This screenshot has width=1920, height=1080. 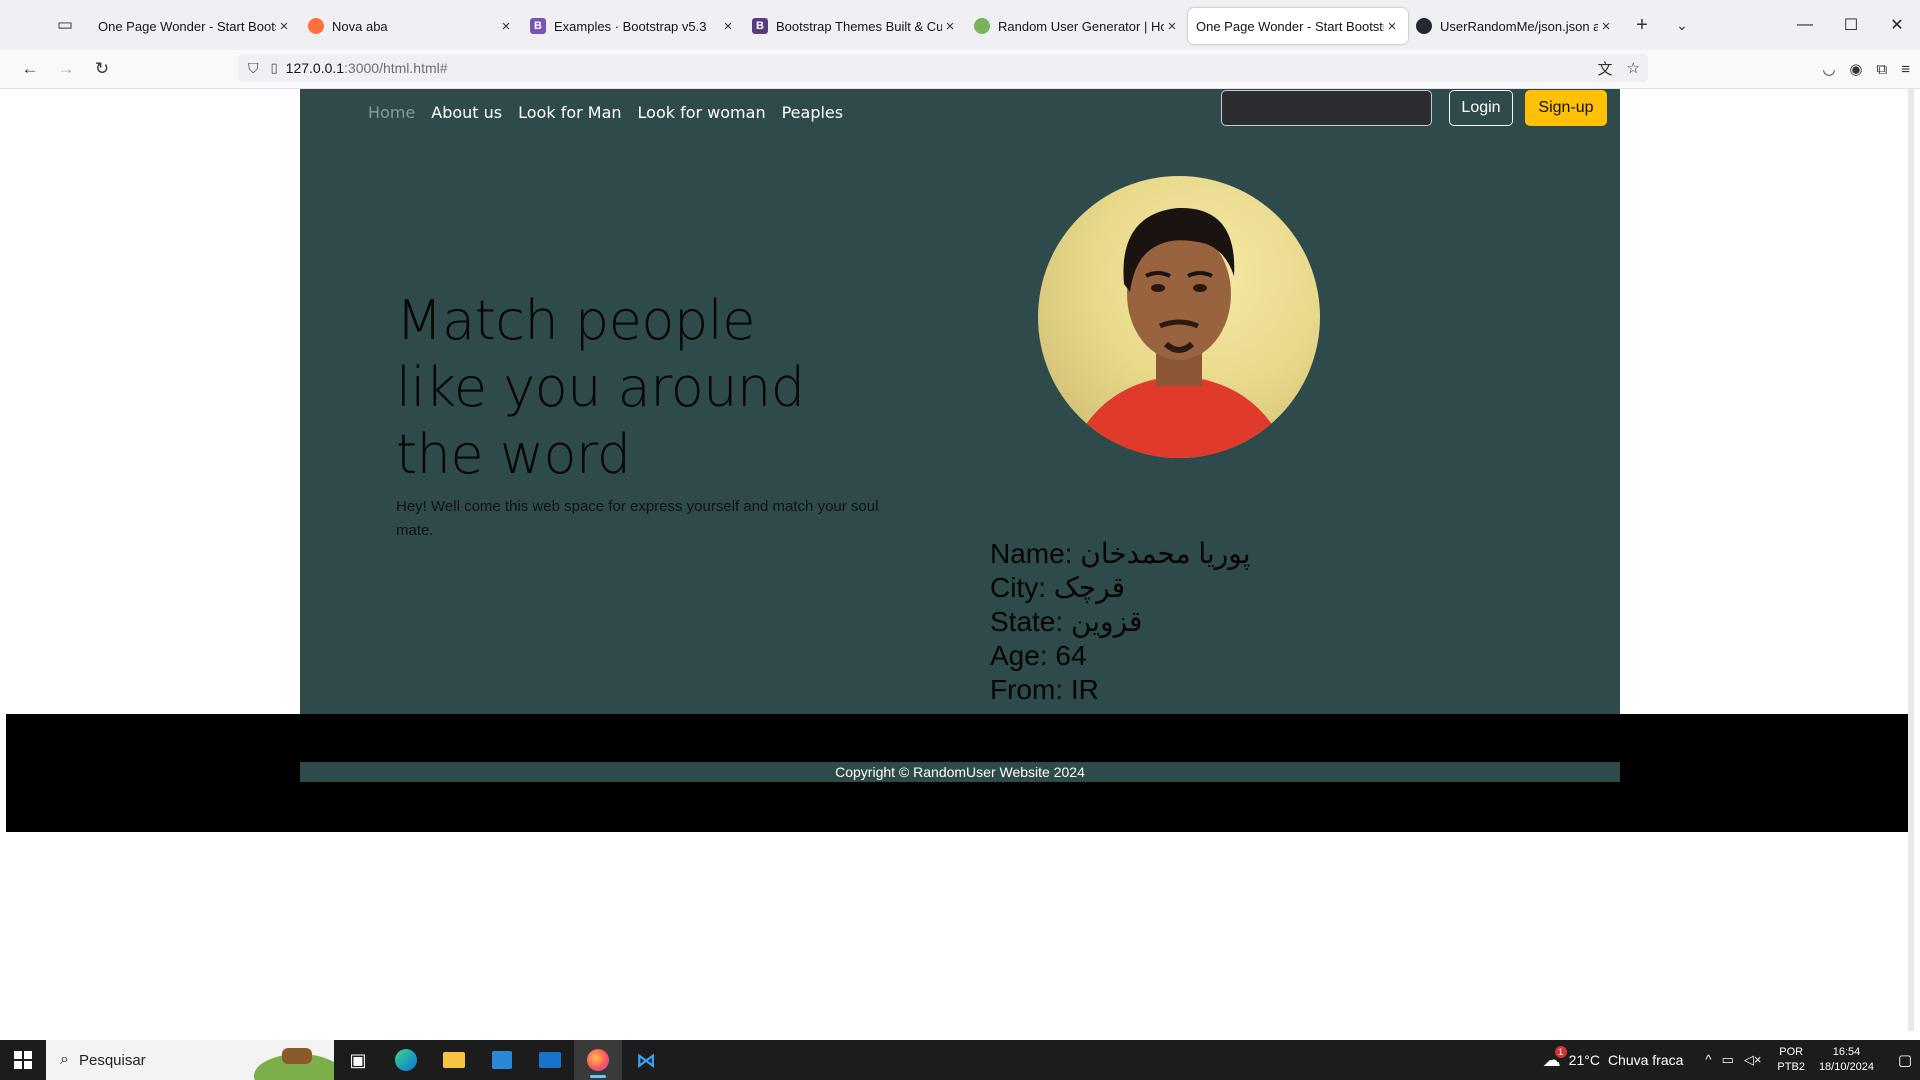 I want to click on user-photo, so click(x=1179, y=317).